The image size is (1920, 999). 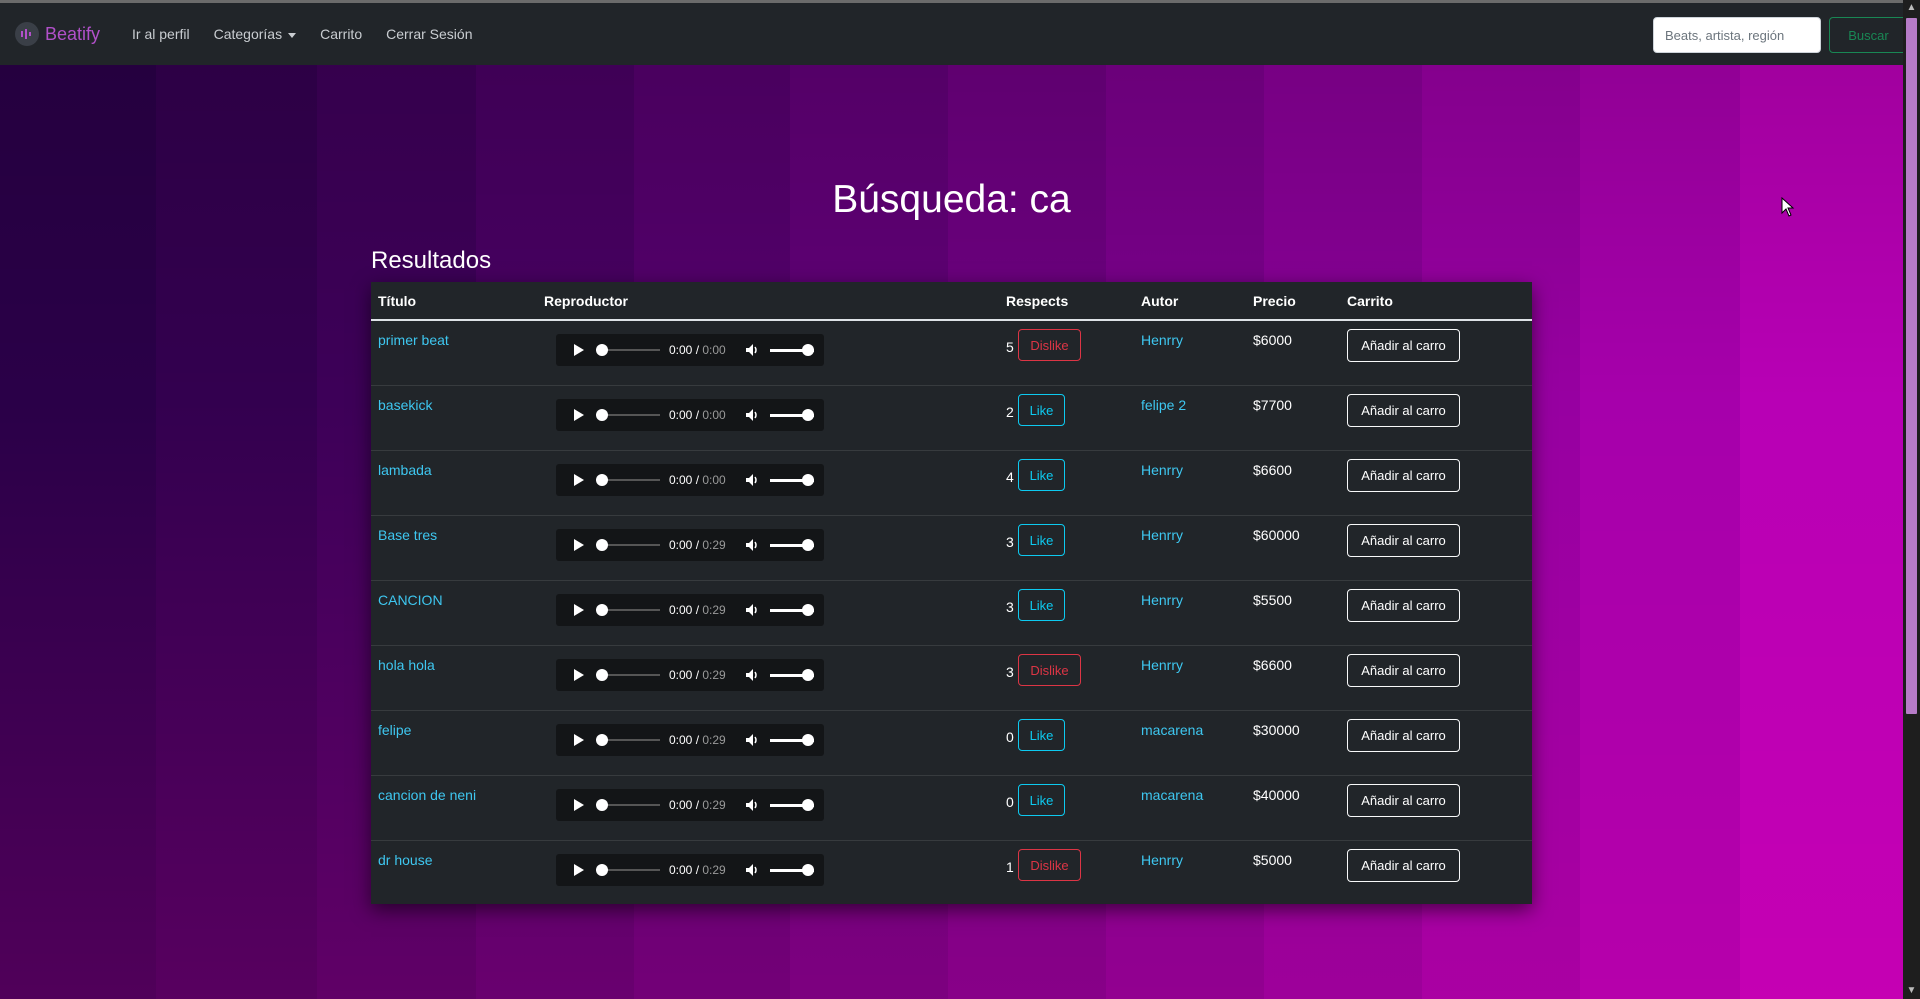 What do you see at coordinates (255, 34) in the screenshot?
I see `nav-categories-dropdown: Categorías` at bounding box center [255, 34].